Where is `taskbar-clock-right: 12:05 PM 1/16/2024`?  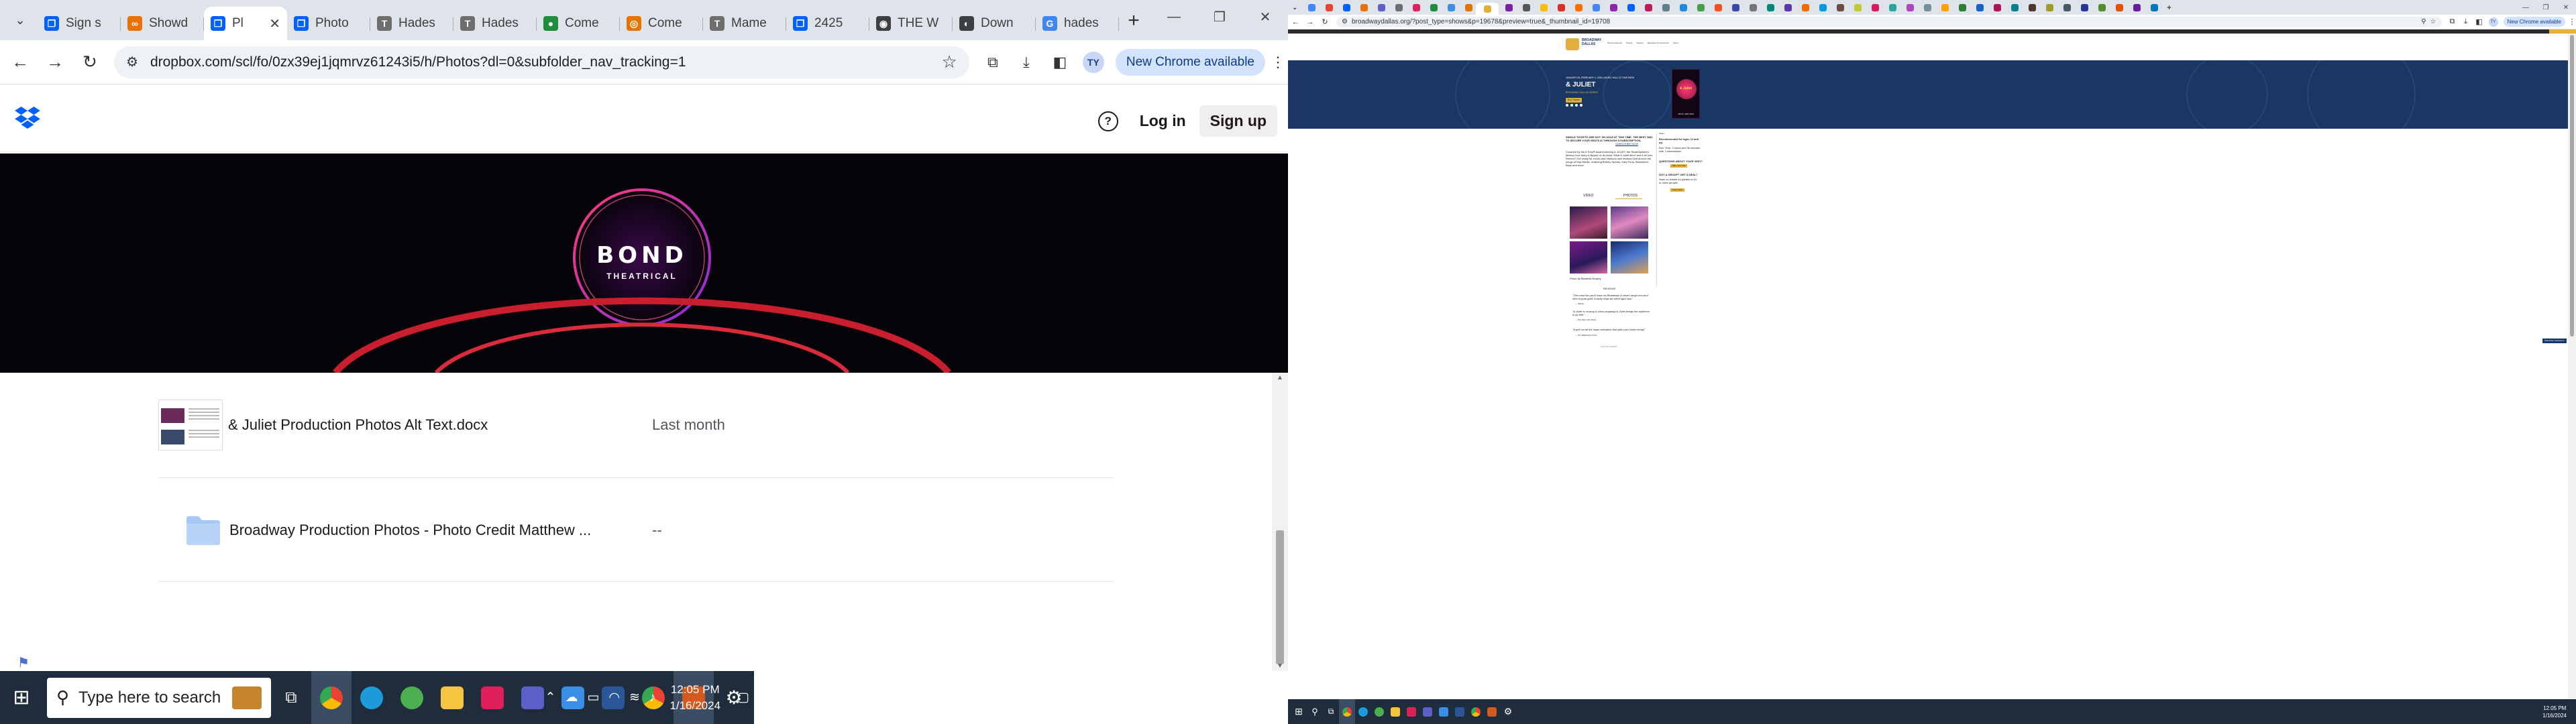 taskbar-clock-right: 12:05 PM 1/16/2024 is located at coordinates (2554, 712).